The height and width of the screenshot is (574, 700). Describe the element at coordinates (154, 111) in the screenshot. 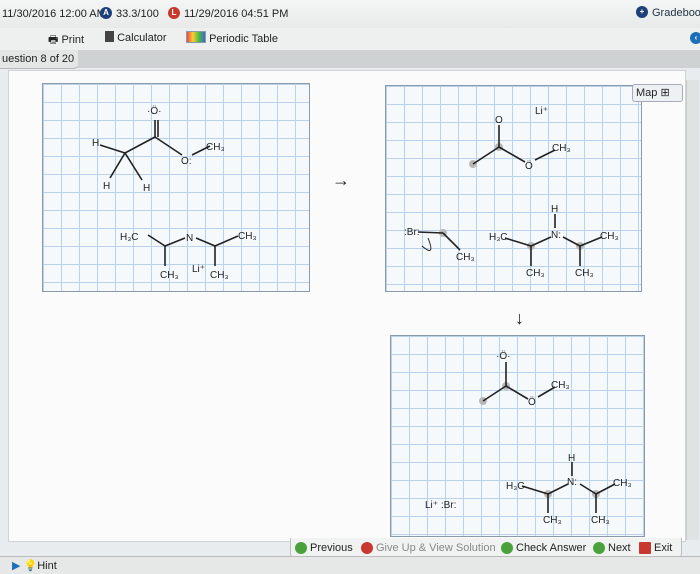

I see `carbonyl-oxygen: ·Ö·` at that location.